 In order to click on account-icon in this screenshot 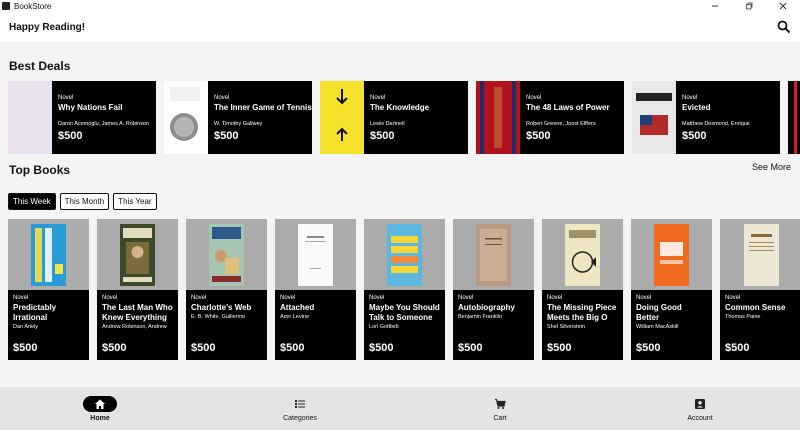, I will do `click(700, 404)`.